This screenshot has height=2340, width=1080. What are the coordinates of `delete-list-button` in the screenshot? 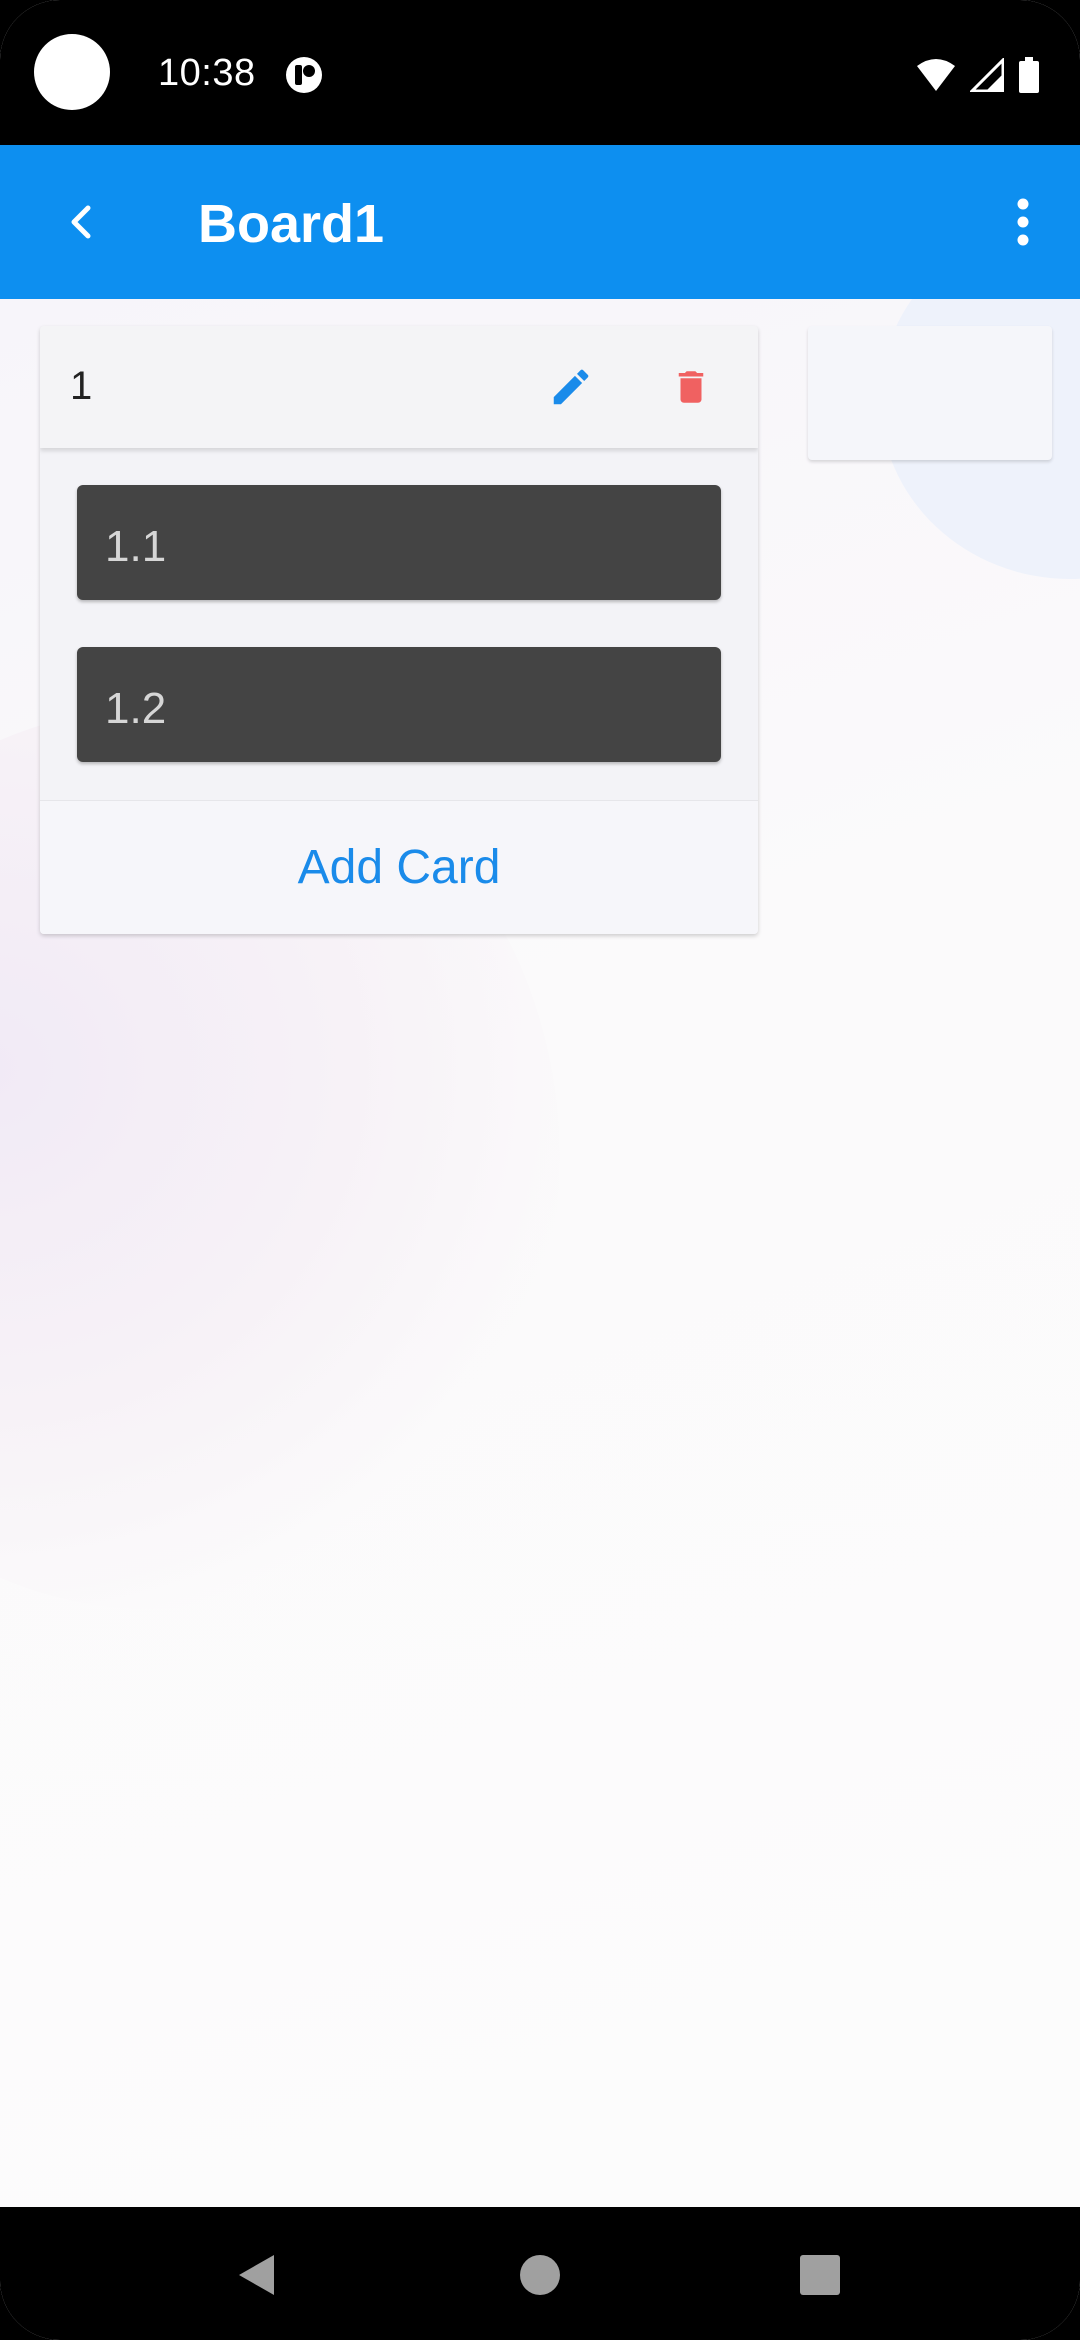 It's located at (691, 387).